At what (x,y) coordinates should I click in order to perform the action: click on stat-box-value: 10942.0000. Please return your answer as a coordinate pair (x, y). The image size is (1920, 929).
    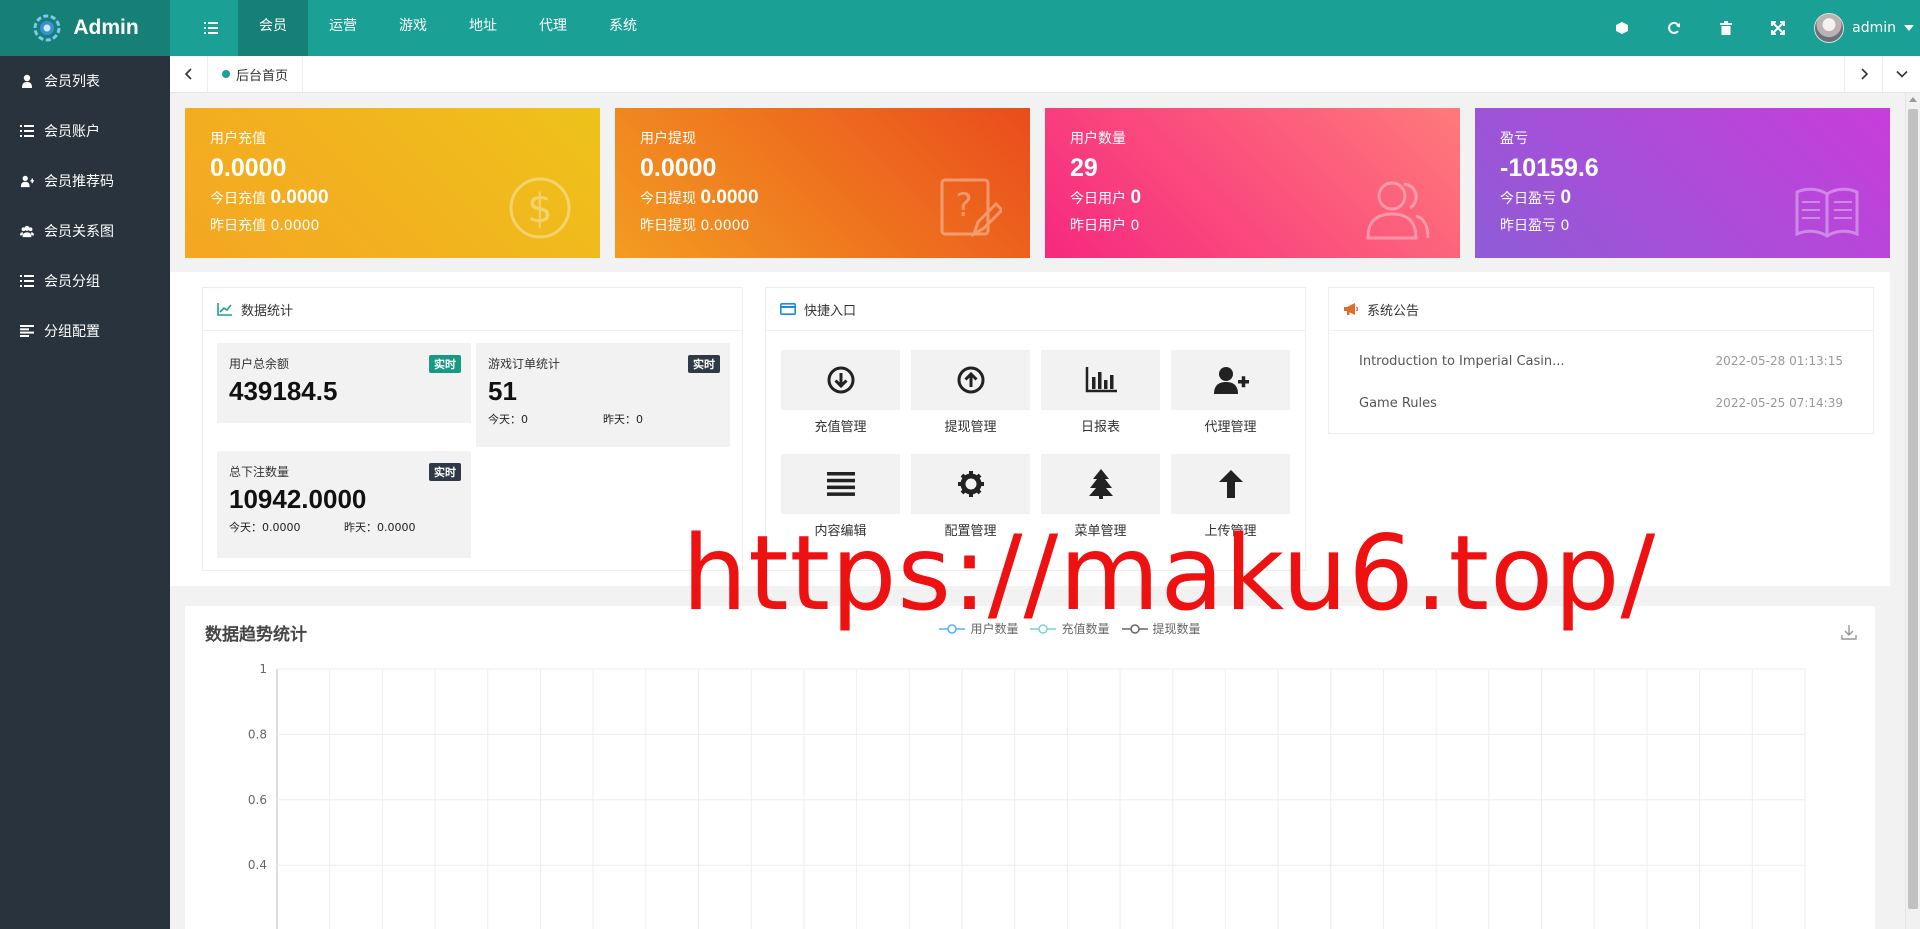
    Looking at the image, I should click on (298, 499).